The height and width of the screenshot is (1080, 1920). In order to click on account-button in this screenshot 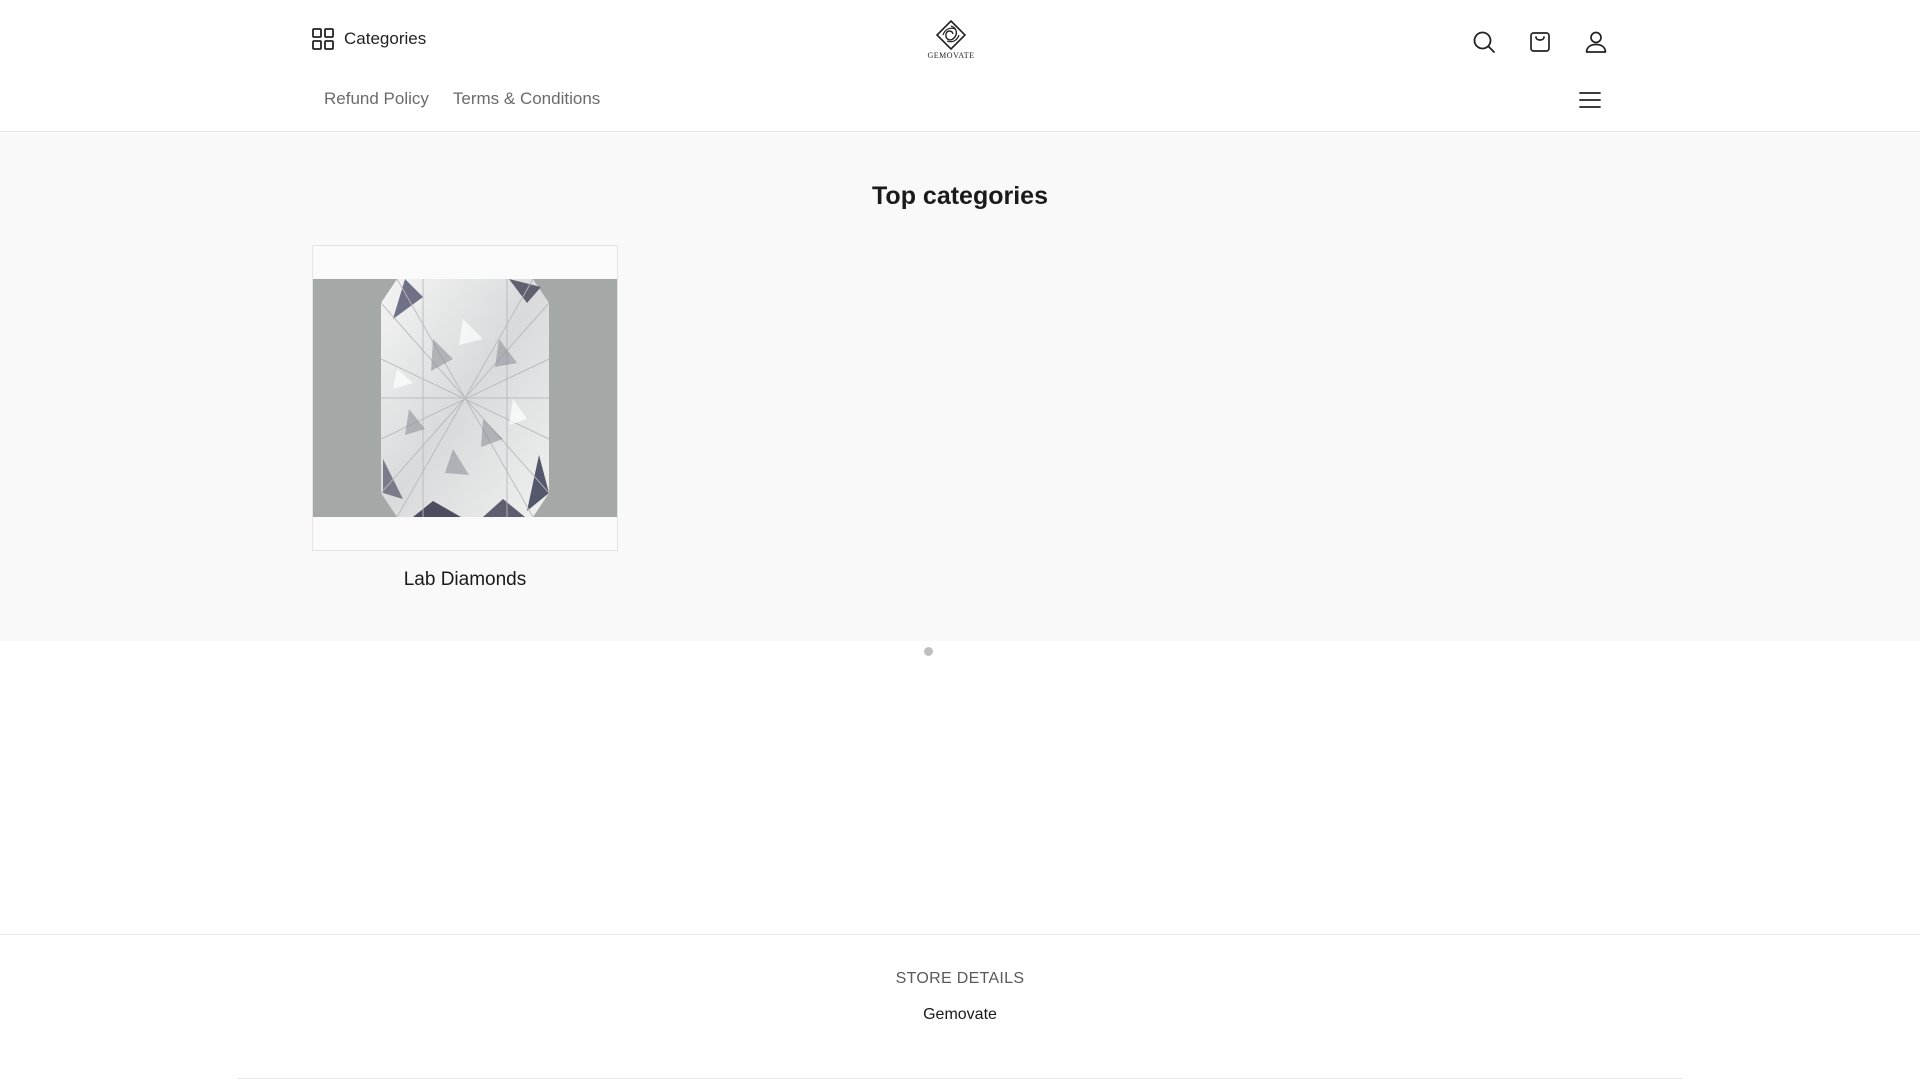, I will do `click(1596, 42)`.